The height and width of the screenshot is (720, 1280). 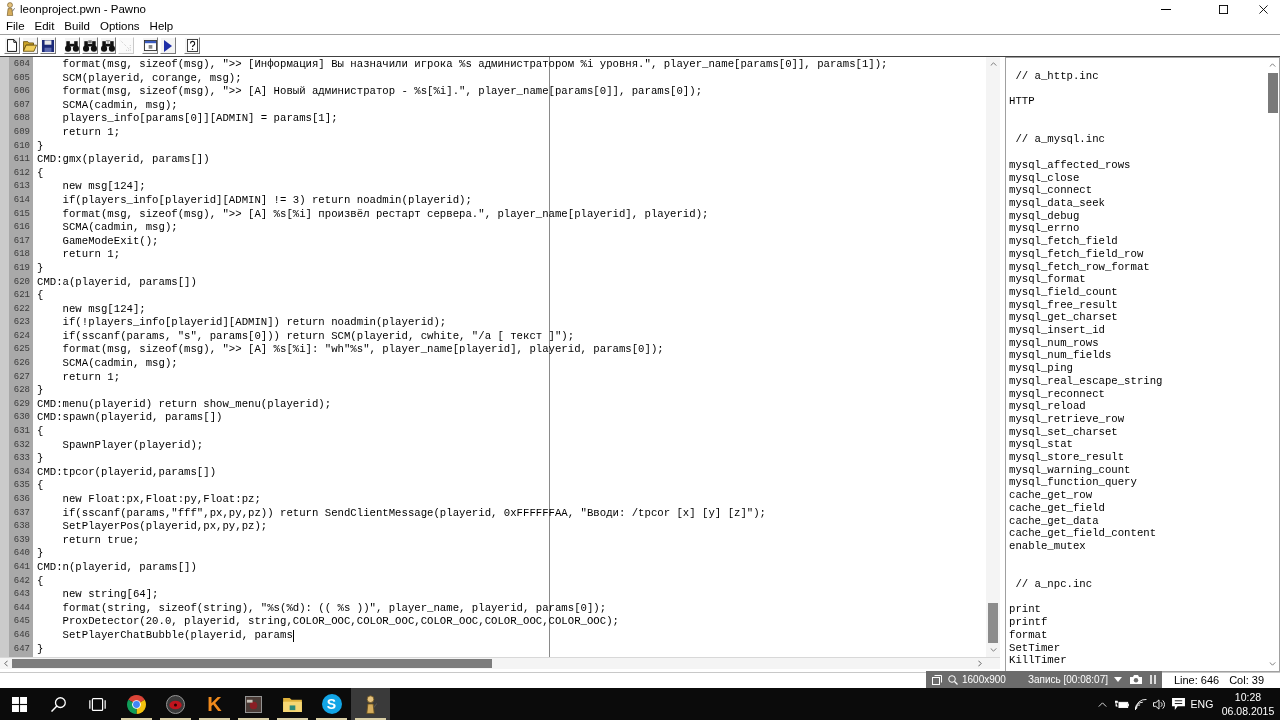 I want to click on function-item: mysql_store_result, so click(x=1067, y=457).